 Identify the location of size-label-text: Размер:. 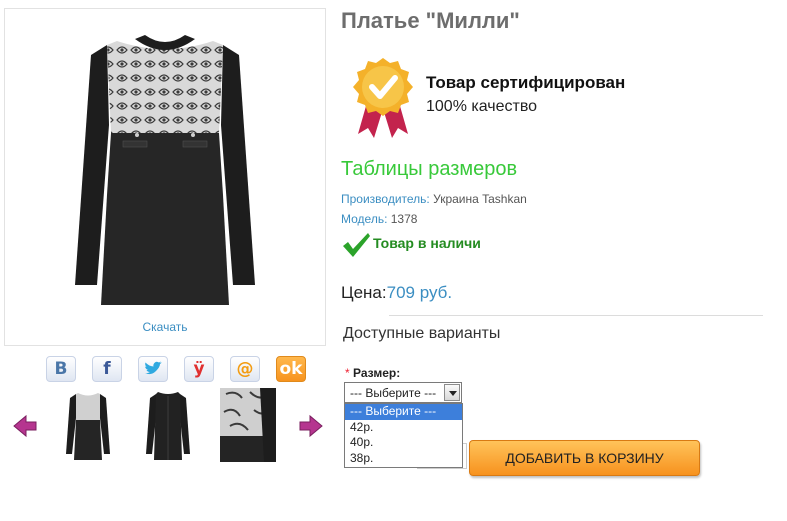
(377, 373).